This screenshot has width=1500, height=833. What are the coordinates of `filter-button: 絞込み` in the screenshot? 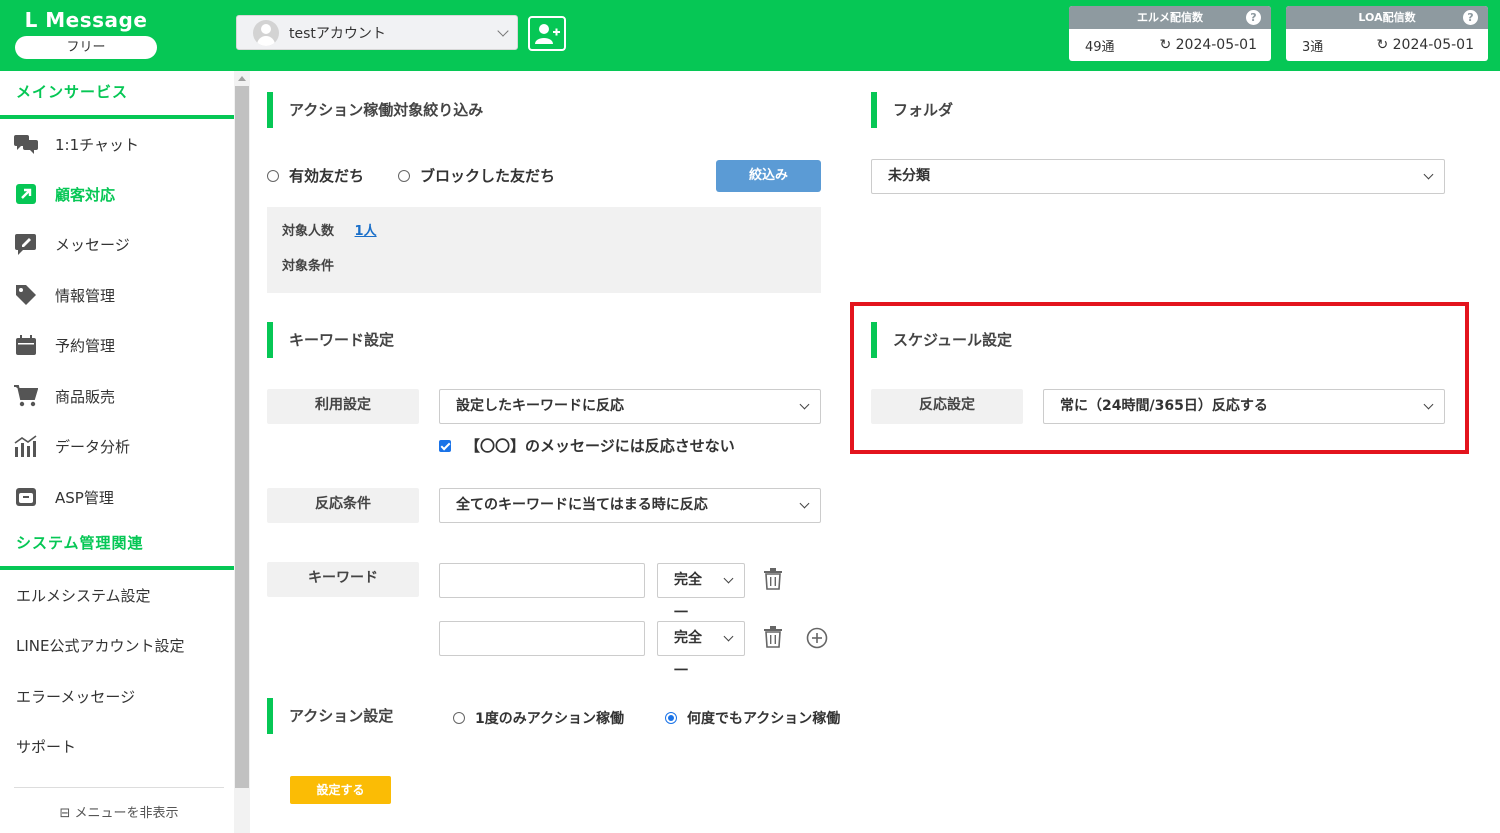 It's located at (768, 176).